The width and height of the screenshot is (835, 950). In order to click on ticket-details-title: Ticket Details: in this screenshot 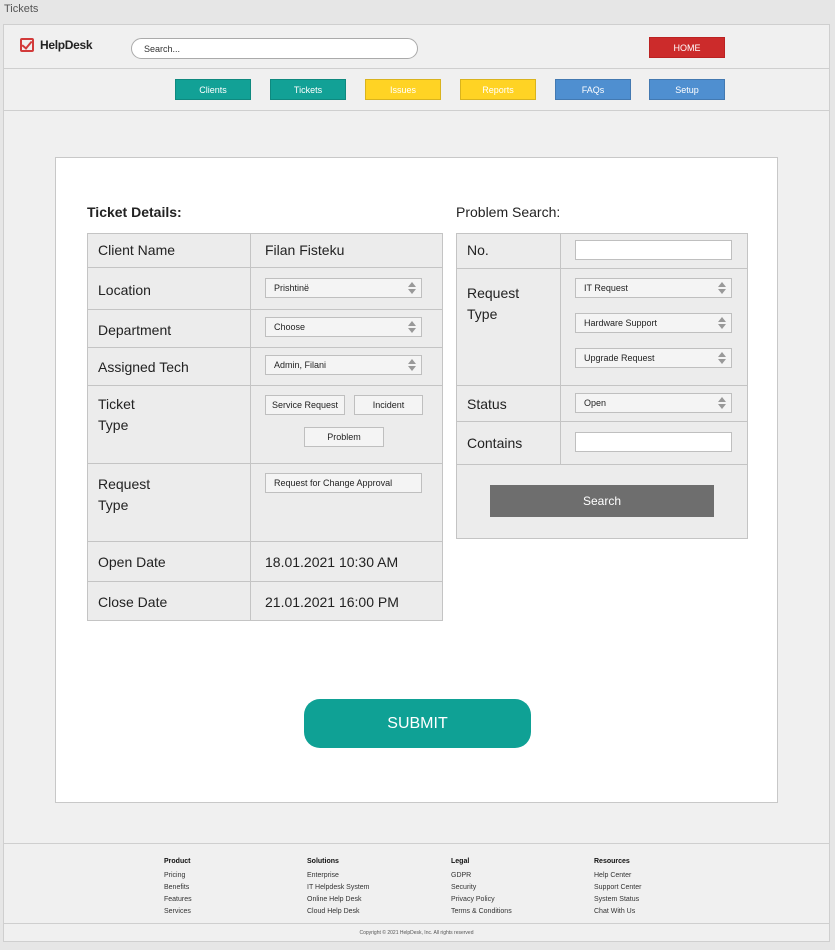, I will do `click(134, 212)`.